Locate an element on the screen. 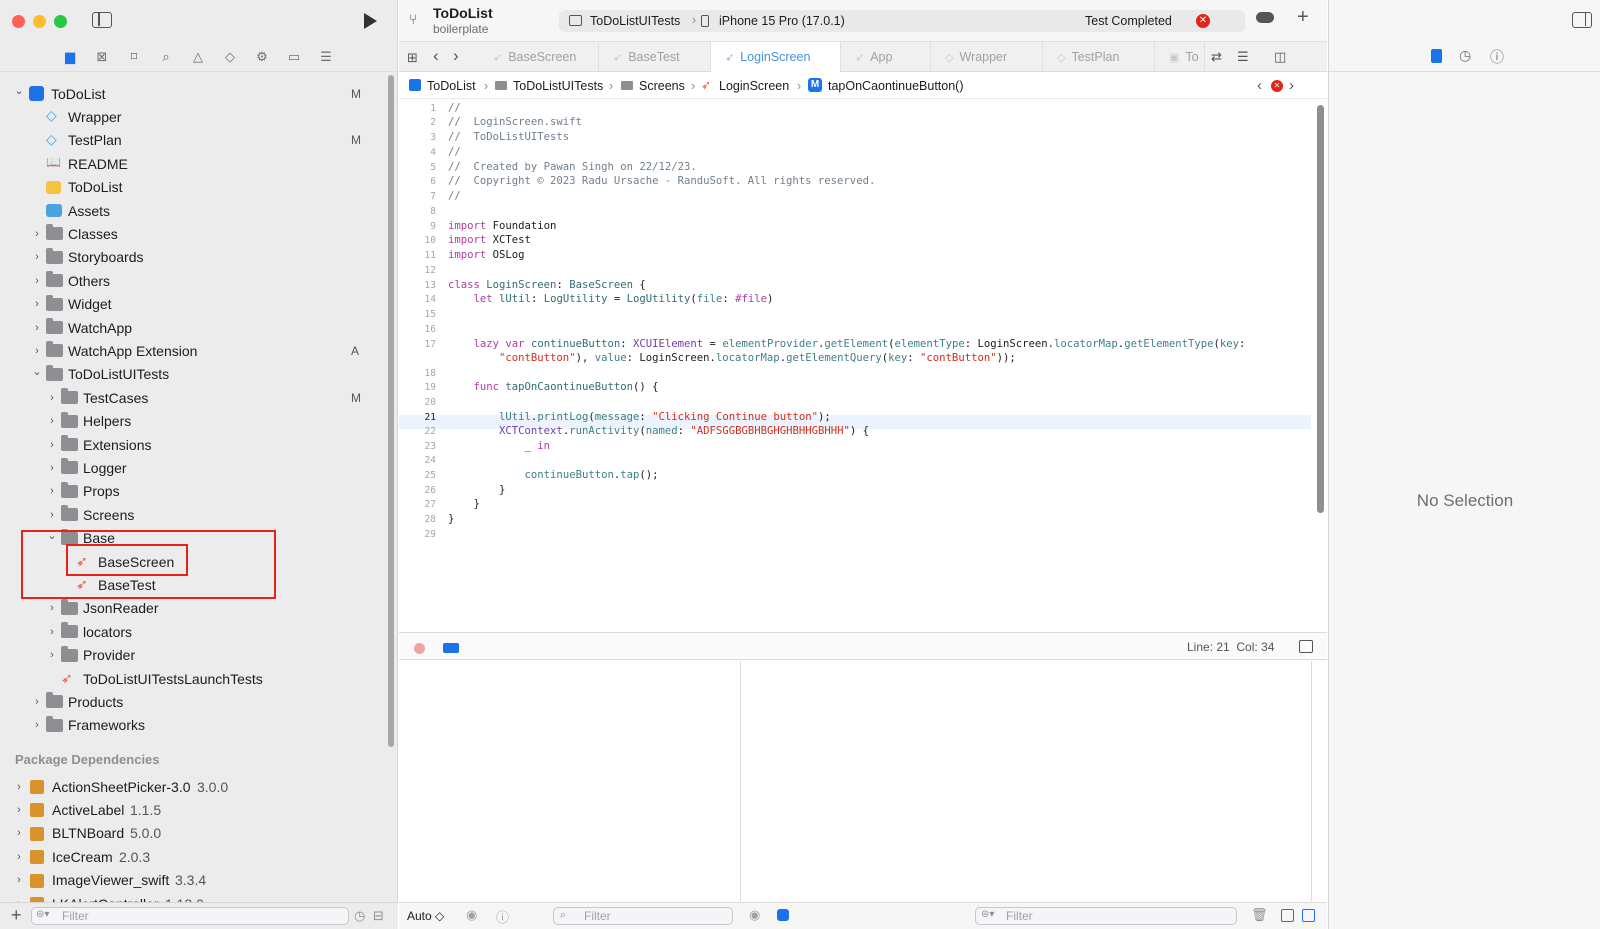 The height and width of the screenshot is (929, 1600). warning-icon: △ is located at coordinates (198, 57).